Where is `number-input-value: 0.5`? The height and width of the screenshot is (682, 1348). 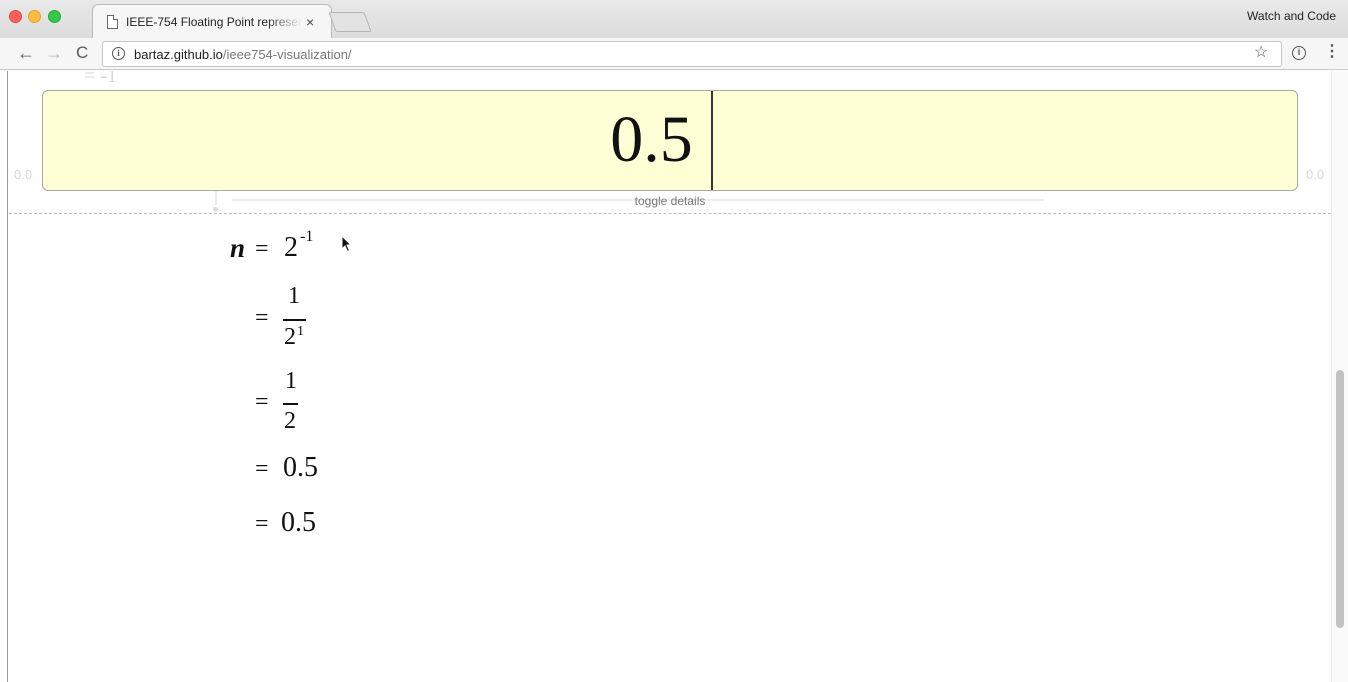 number-input-value: 0.5 is located at coordinates (670, 140).